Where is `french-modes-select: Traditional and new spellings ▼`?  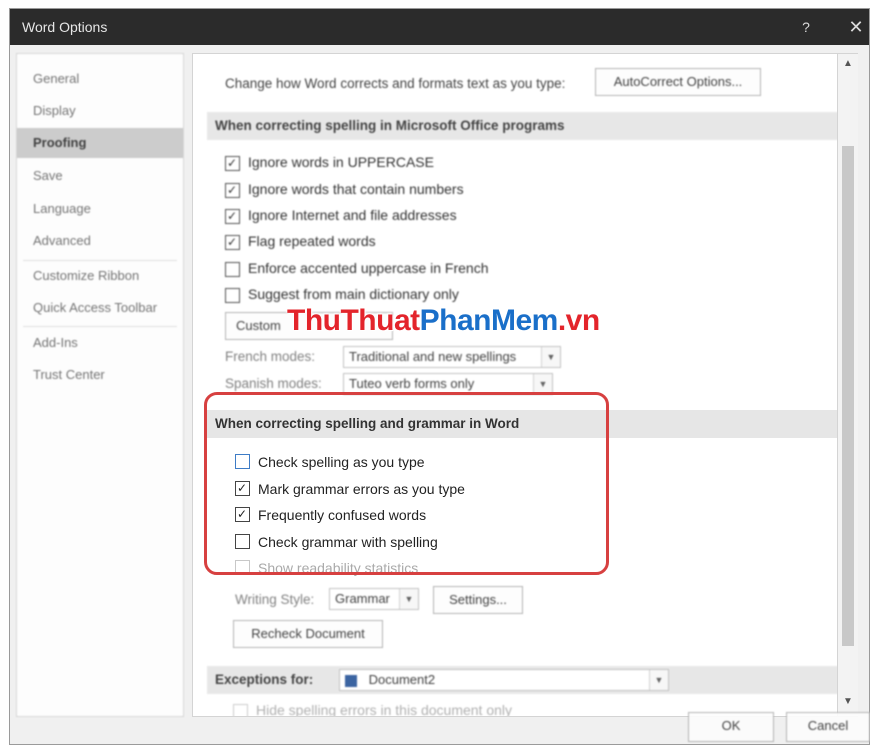 french-modes-select: Traditional and new spellings ▼ is located at coordinates (452, 357).